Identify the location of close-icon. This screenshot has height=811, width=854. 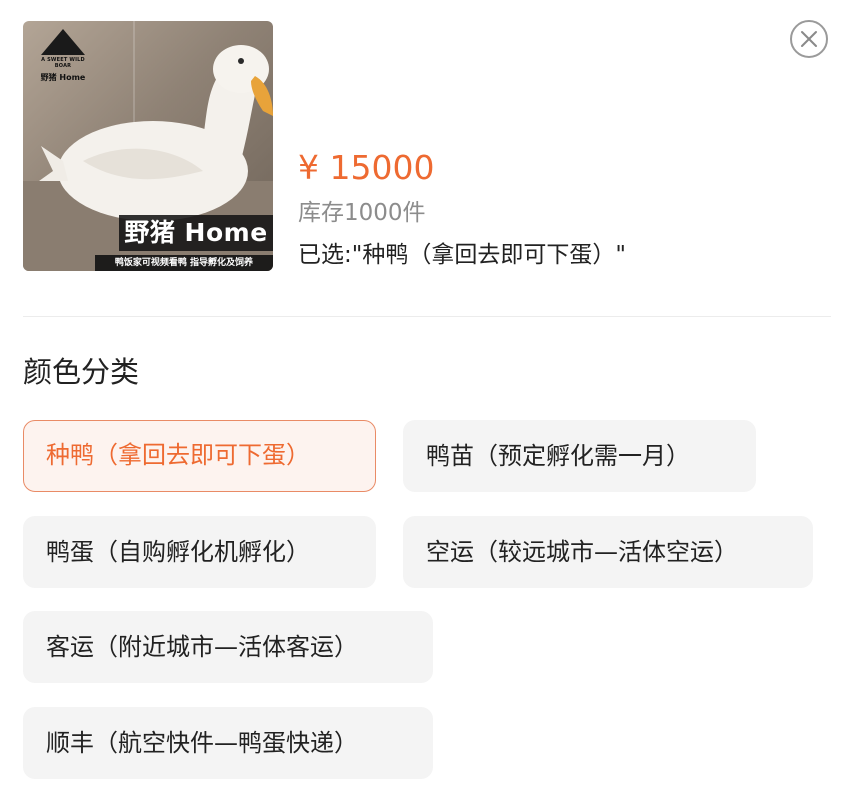
(809, 39).